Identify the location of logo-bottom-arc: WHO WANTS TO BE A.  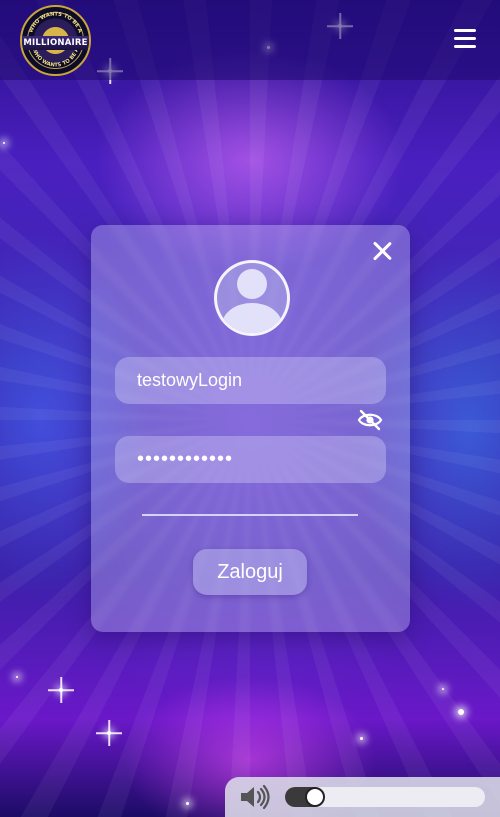
(56, 57).